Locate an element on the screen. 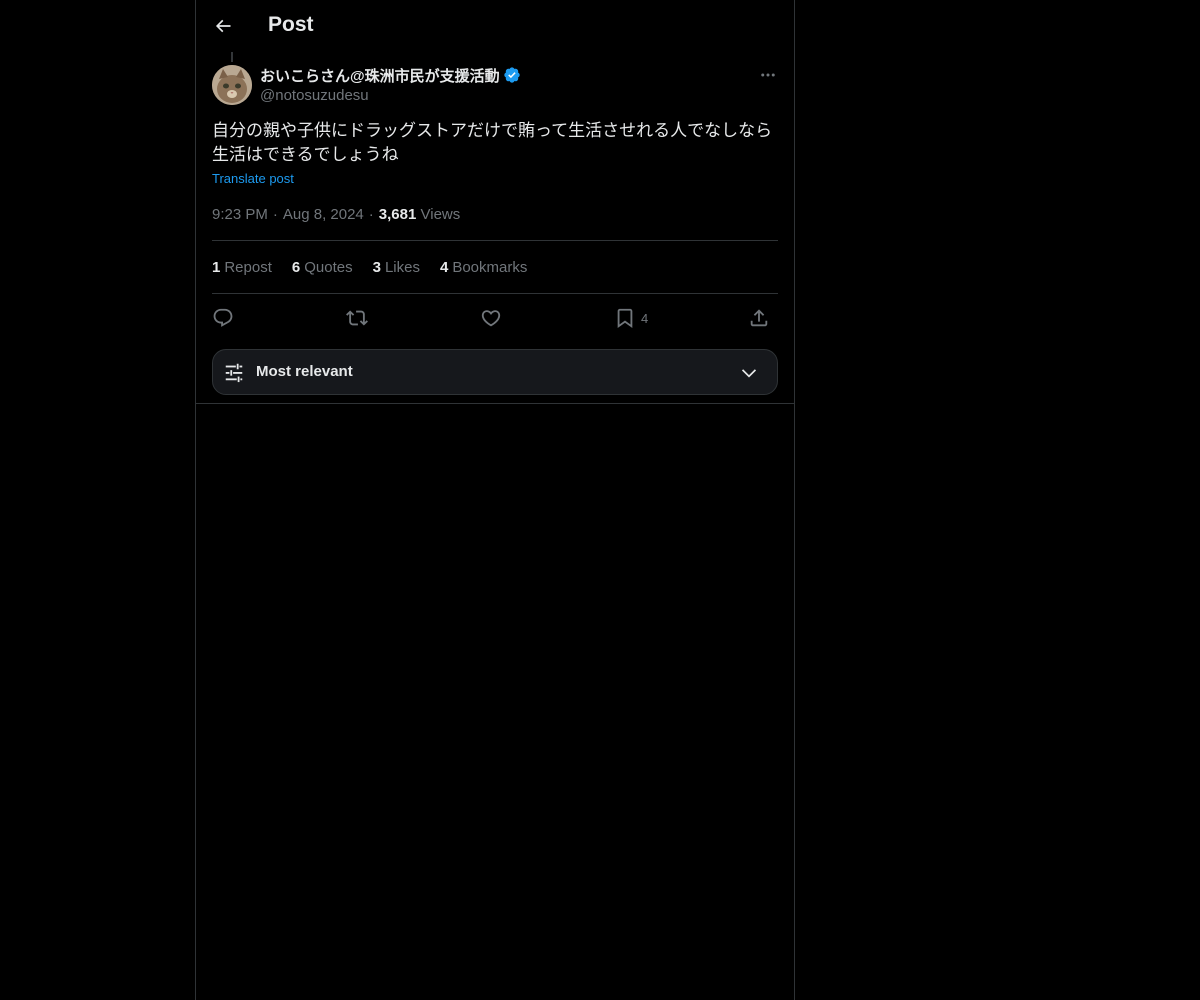  stat-reposts: 1 Repost is located at coordinates (242, 268).